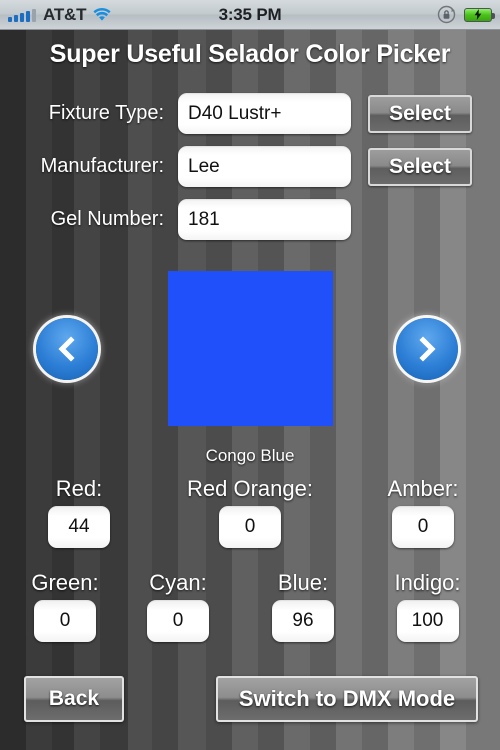  What do you see at coordinates (65, 14) in the screenshot?
I see `carrier-label: AT&T` at bounding box center [65, 14].